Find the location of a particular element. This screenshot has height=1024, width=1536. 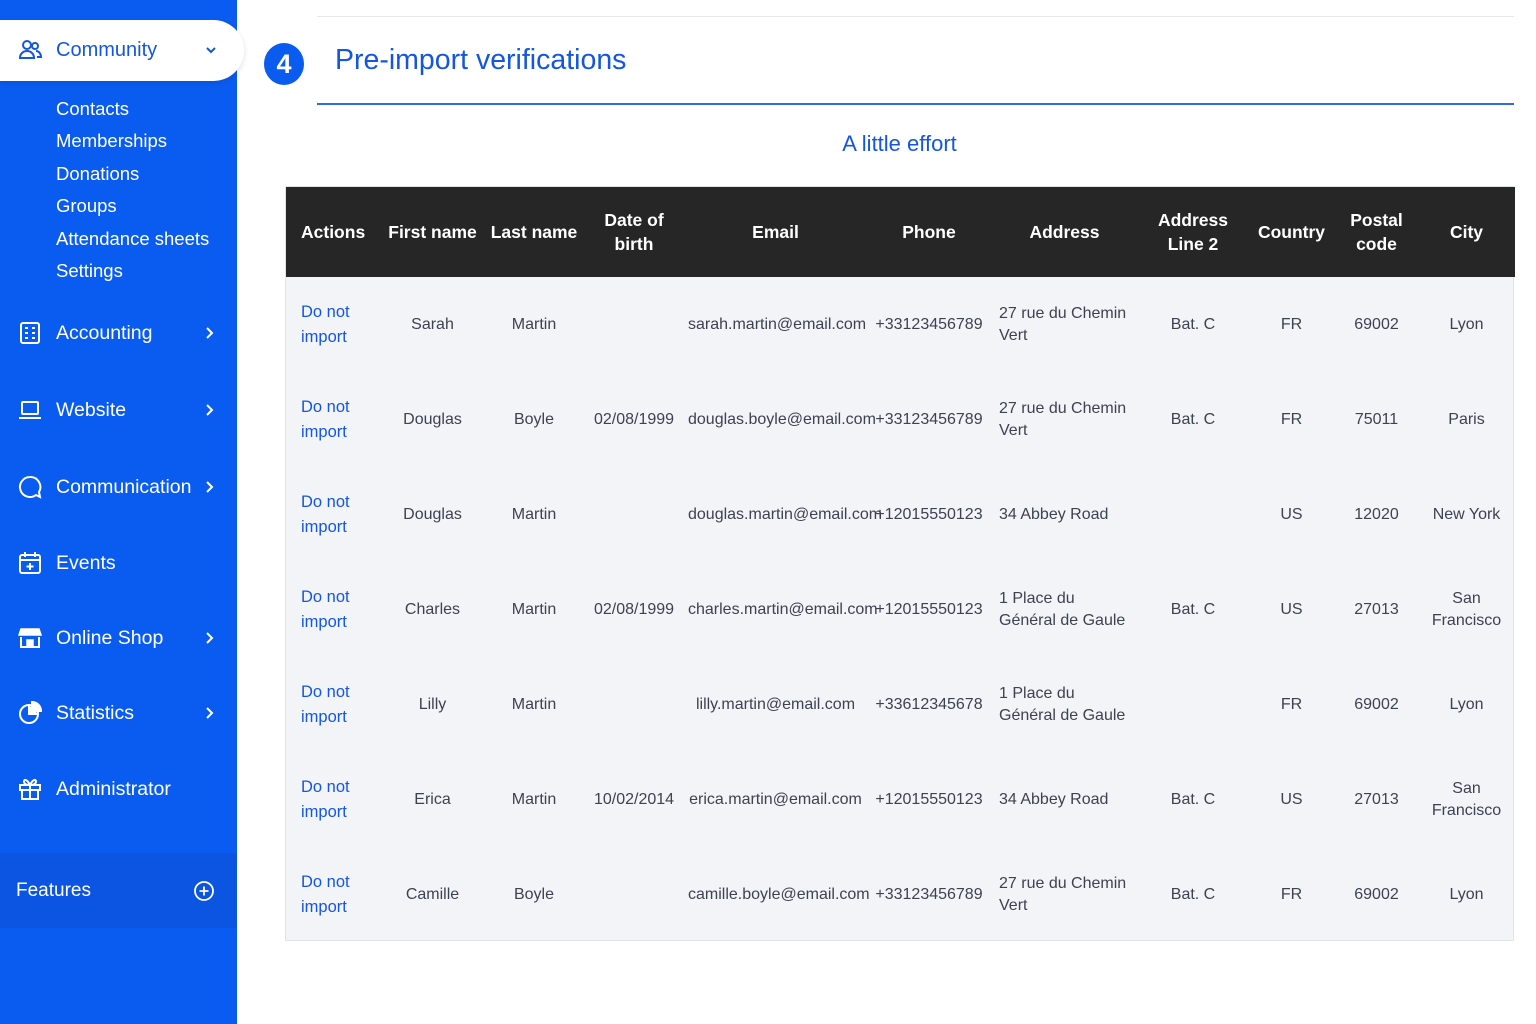

sidebar-item-community: Community is located at coordinates (122, 50).